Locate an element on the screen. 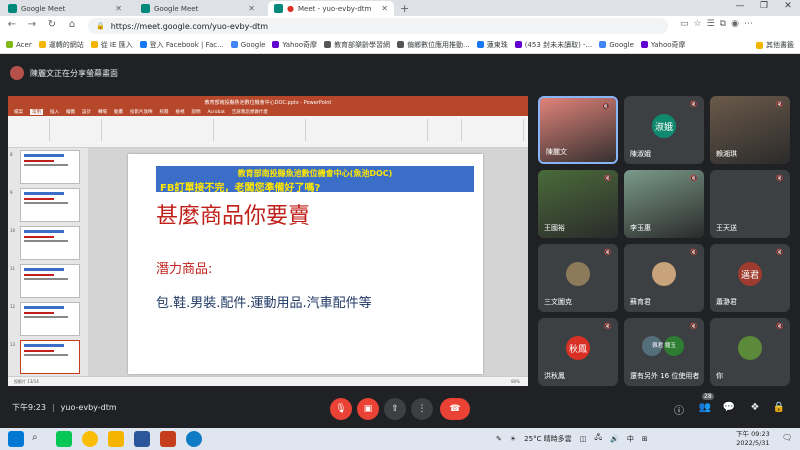 This screenshot has width=800, height=450. input-language: 中 is located at coordinates (630, 439).